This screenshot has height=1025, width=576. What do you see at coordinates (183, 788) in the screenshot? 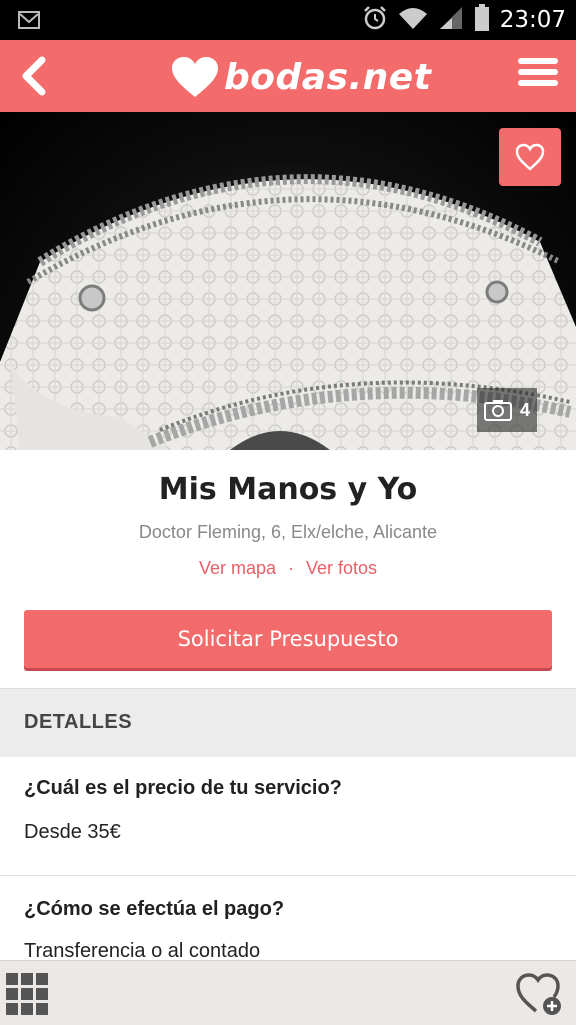
I see `detail-question: ¿Cuál es el precio de tu servicio?` at bounding box center [183, 788].